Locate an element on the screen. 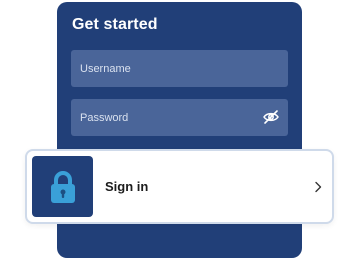  password-field is located at coordinates (179, 117).